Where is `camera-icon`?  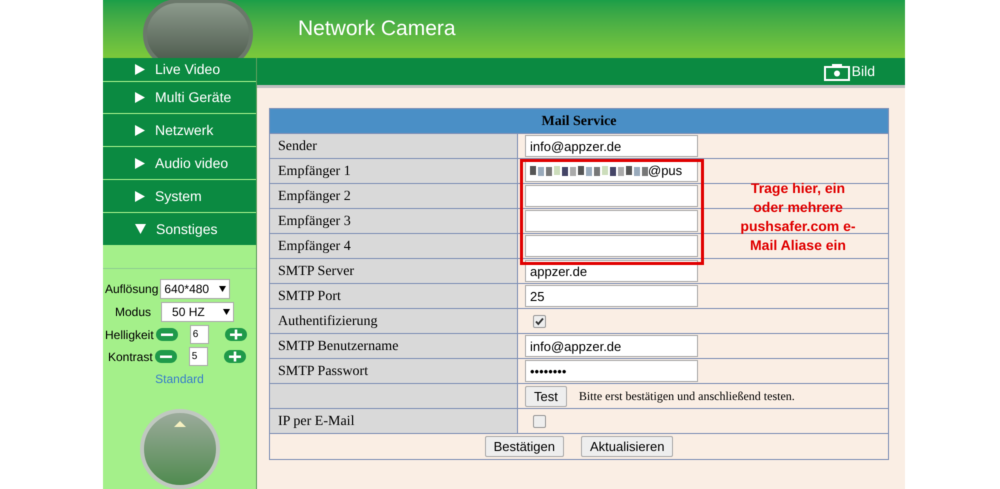
camera-icon is located at coordinates (837, 71).